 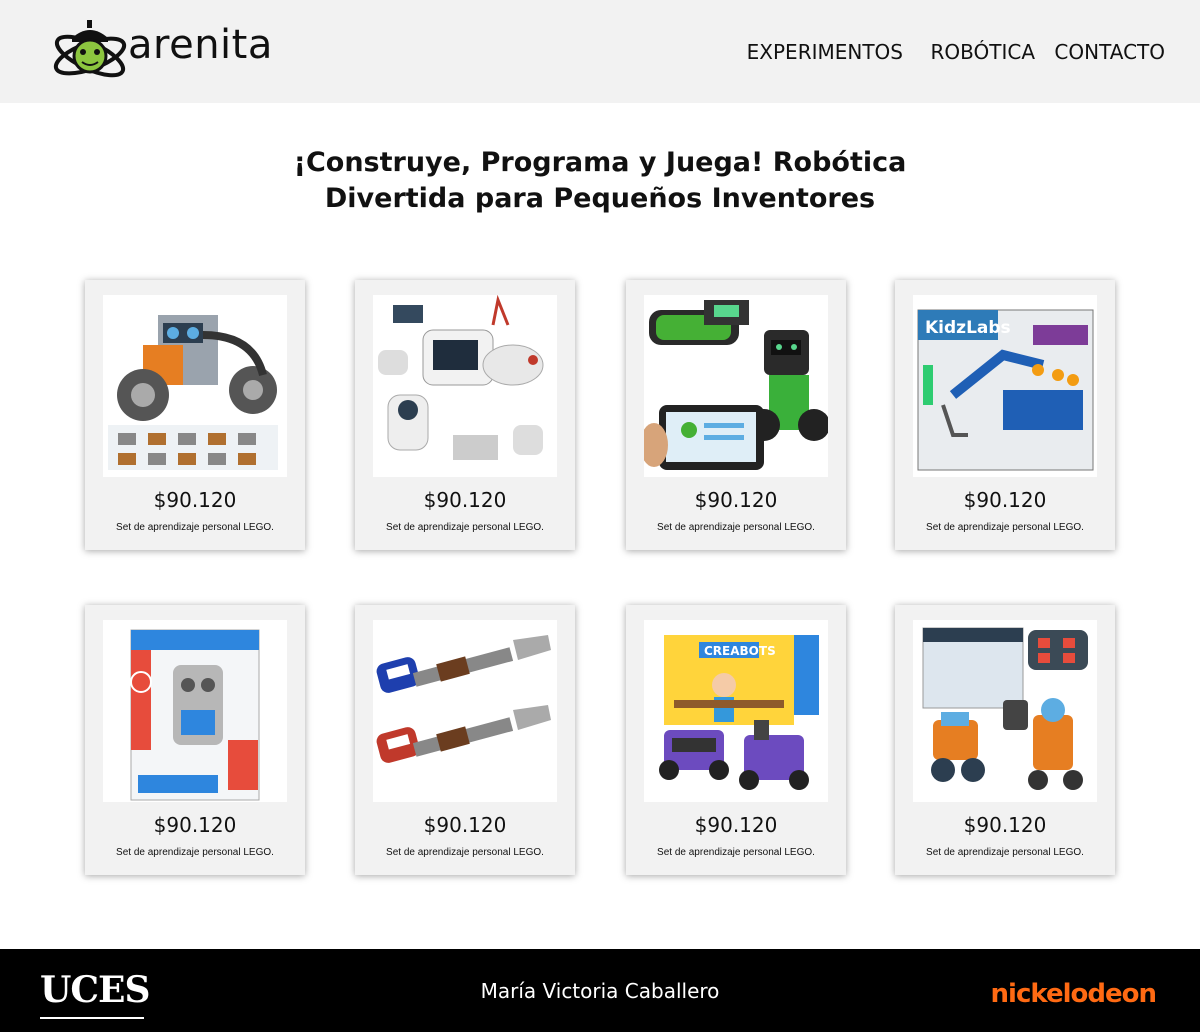 I want to click on acorn-atom-logo-icon, so click(x=90, y=49).